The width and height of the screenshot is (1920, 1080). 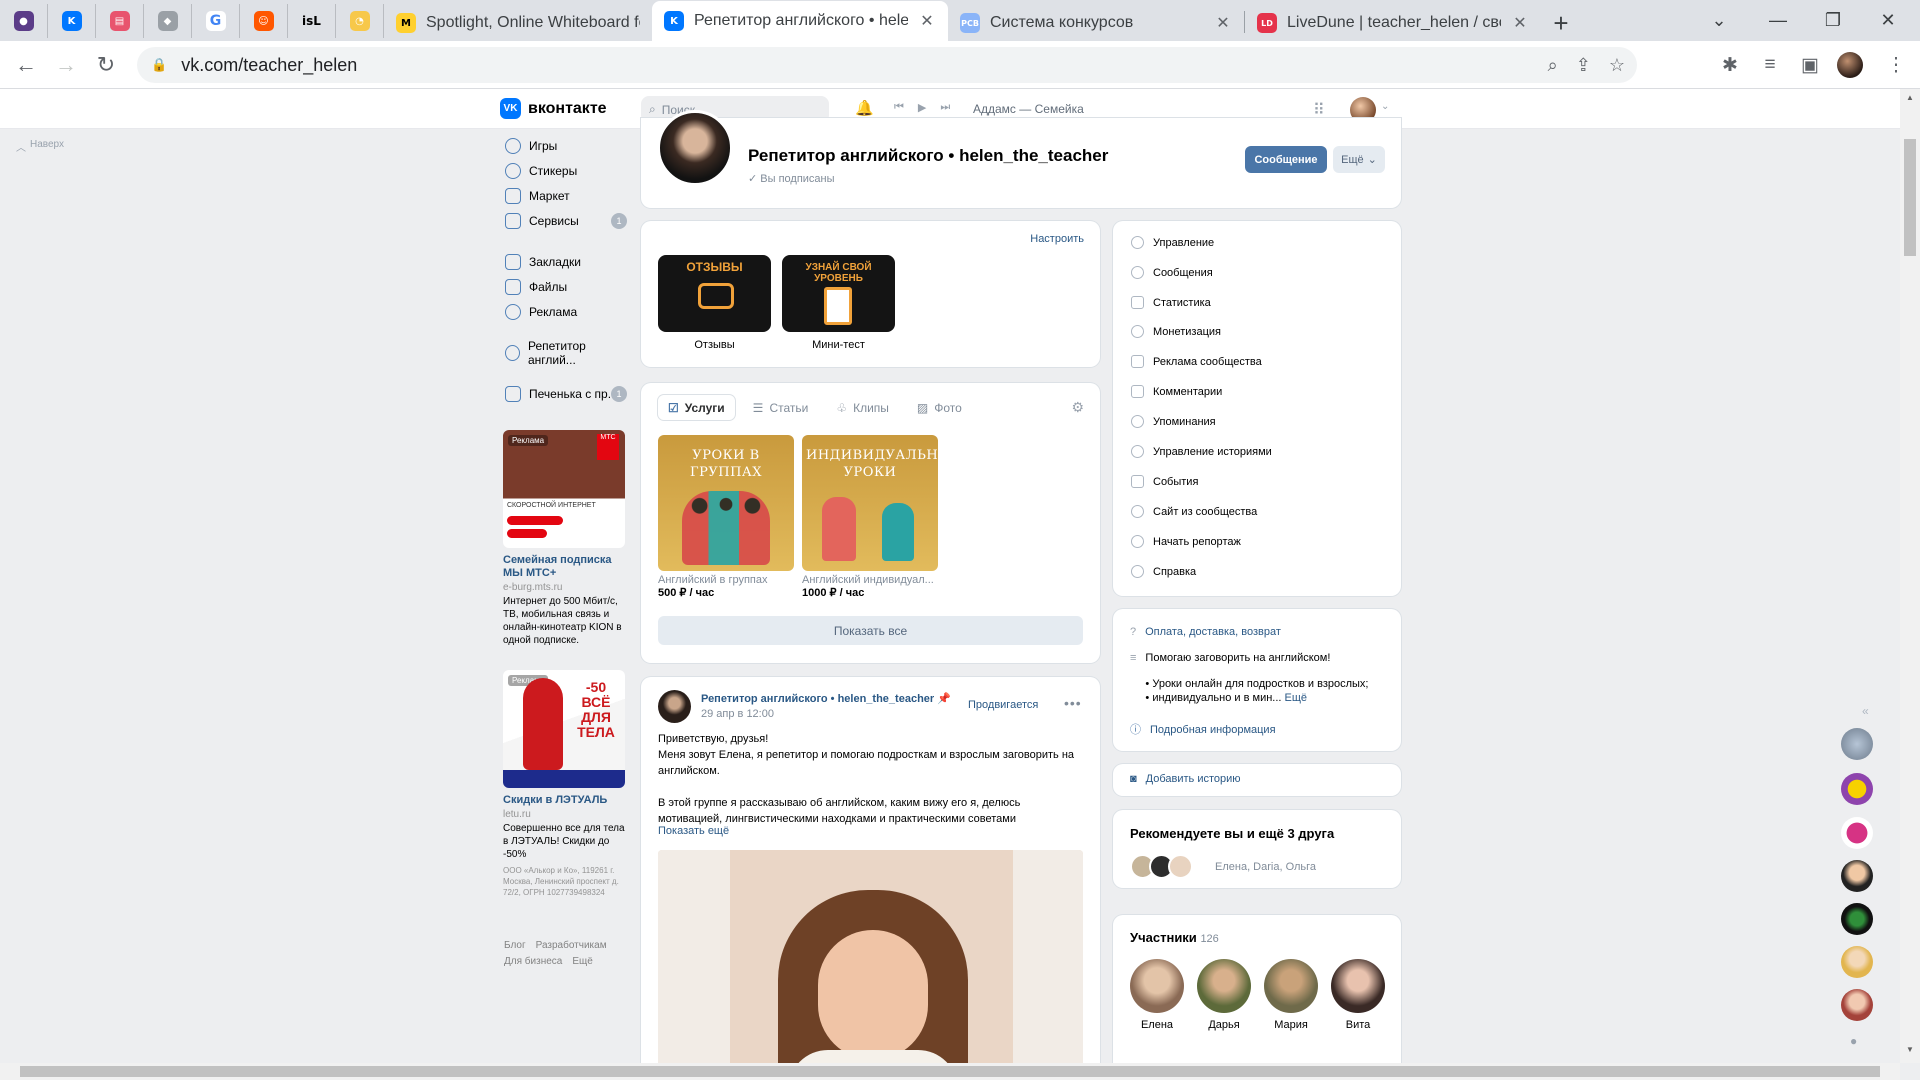 I want to click on menu-item-stories: Управление историями, so click(x=1201, y=451).